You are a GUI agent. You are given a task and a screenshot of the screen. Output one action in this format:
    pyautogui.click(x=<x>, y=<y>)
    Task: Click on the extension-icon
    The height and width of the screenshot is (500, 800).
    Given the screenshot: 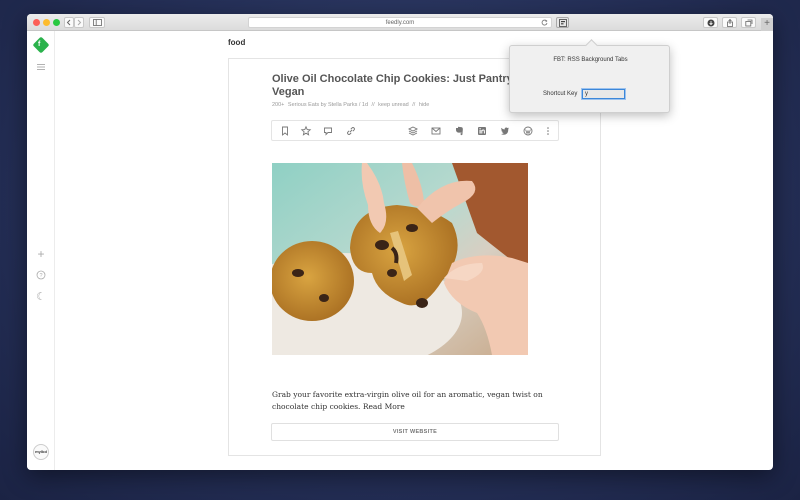 What is the action you would take?
    pyautogui.click(x=562, y=23)
    